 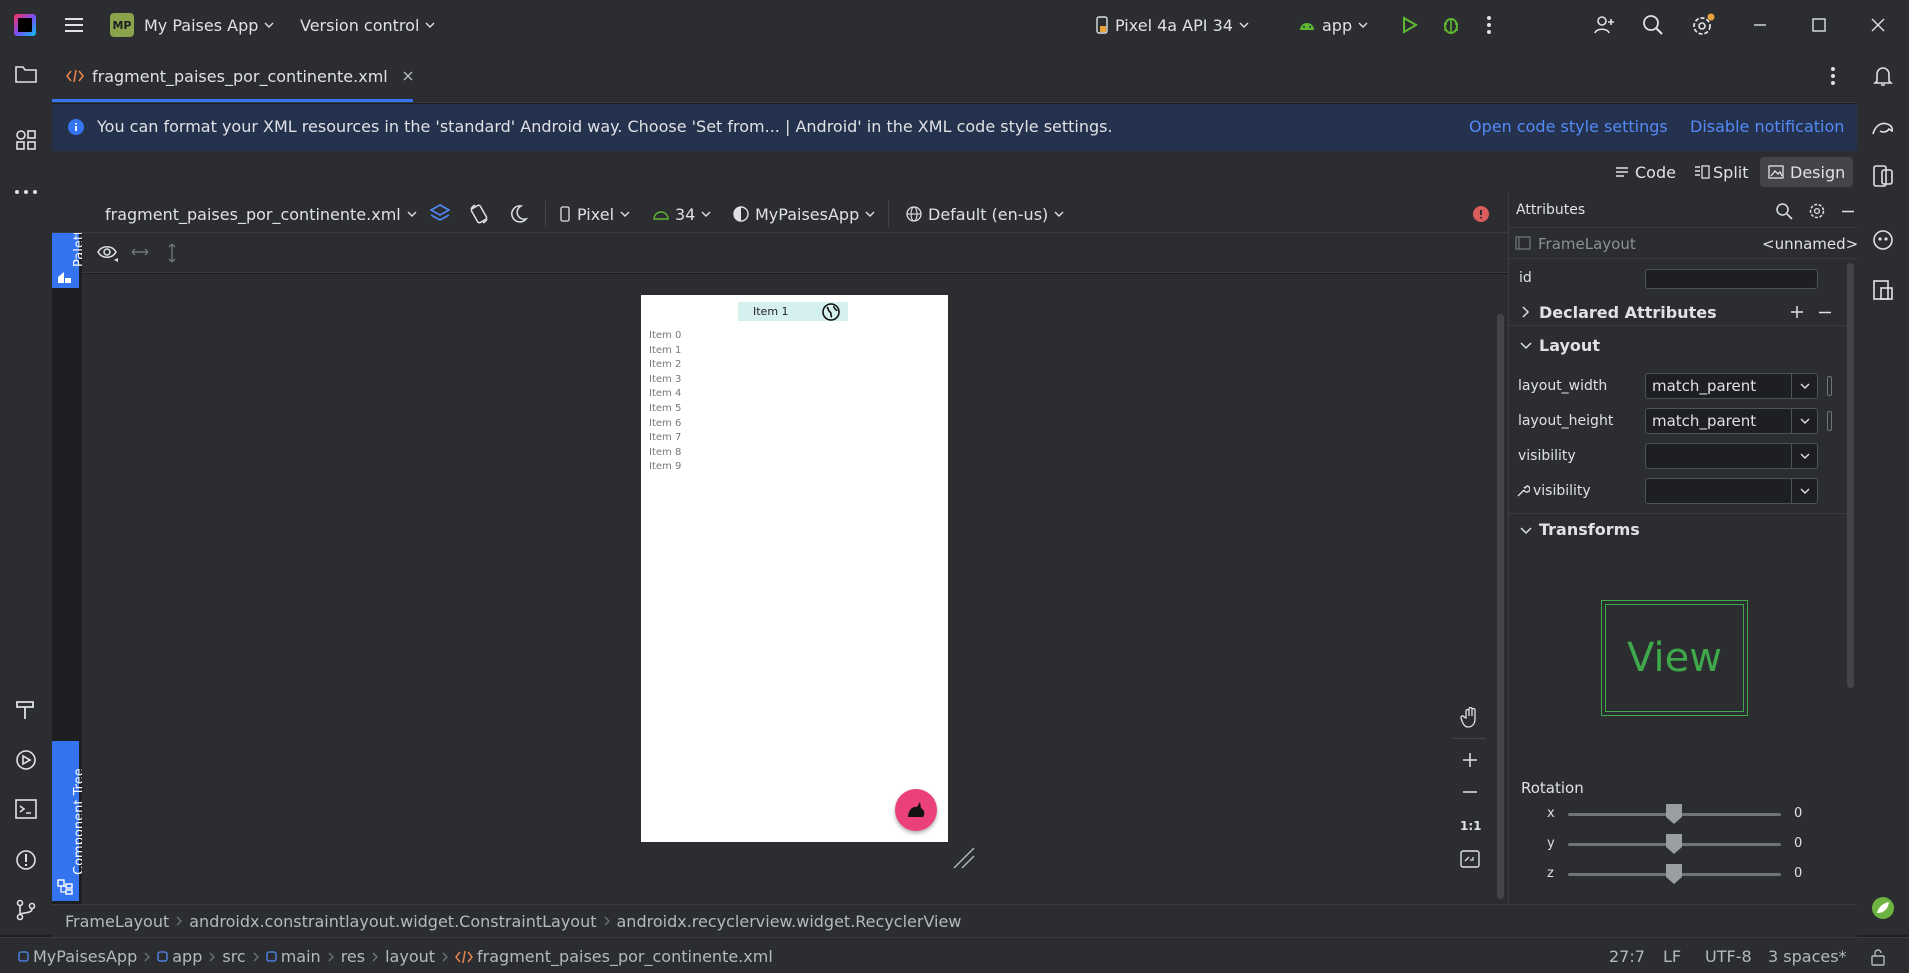 I want to click on theme-label: MyPaisesApp, so click(x=807, y=214).